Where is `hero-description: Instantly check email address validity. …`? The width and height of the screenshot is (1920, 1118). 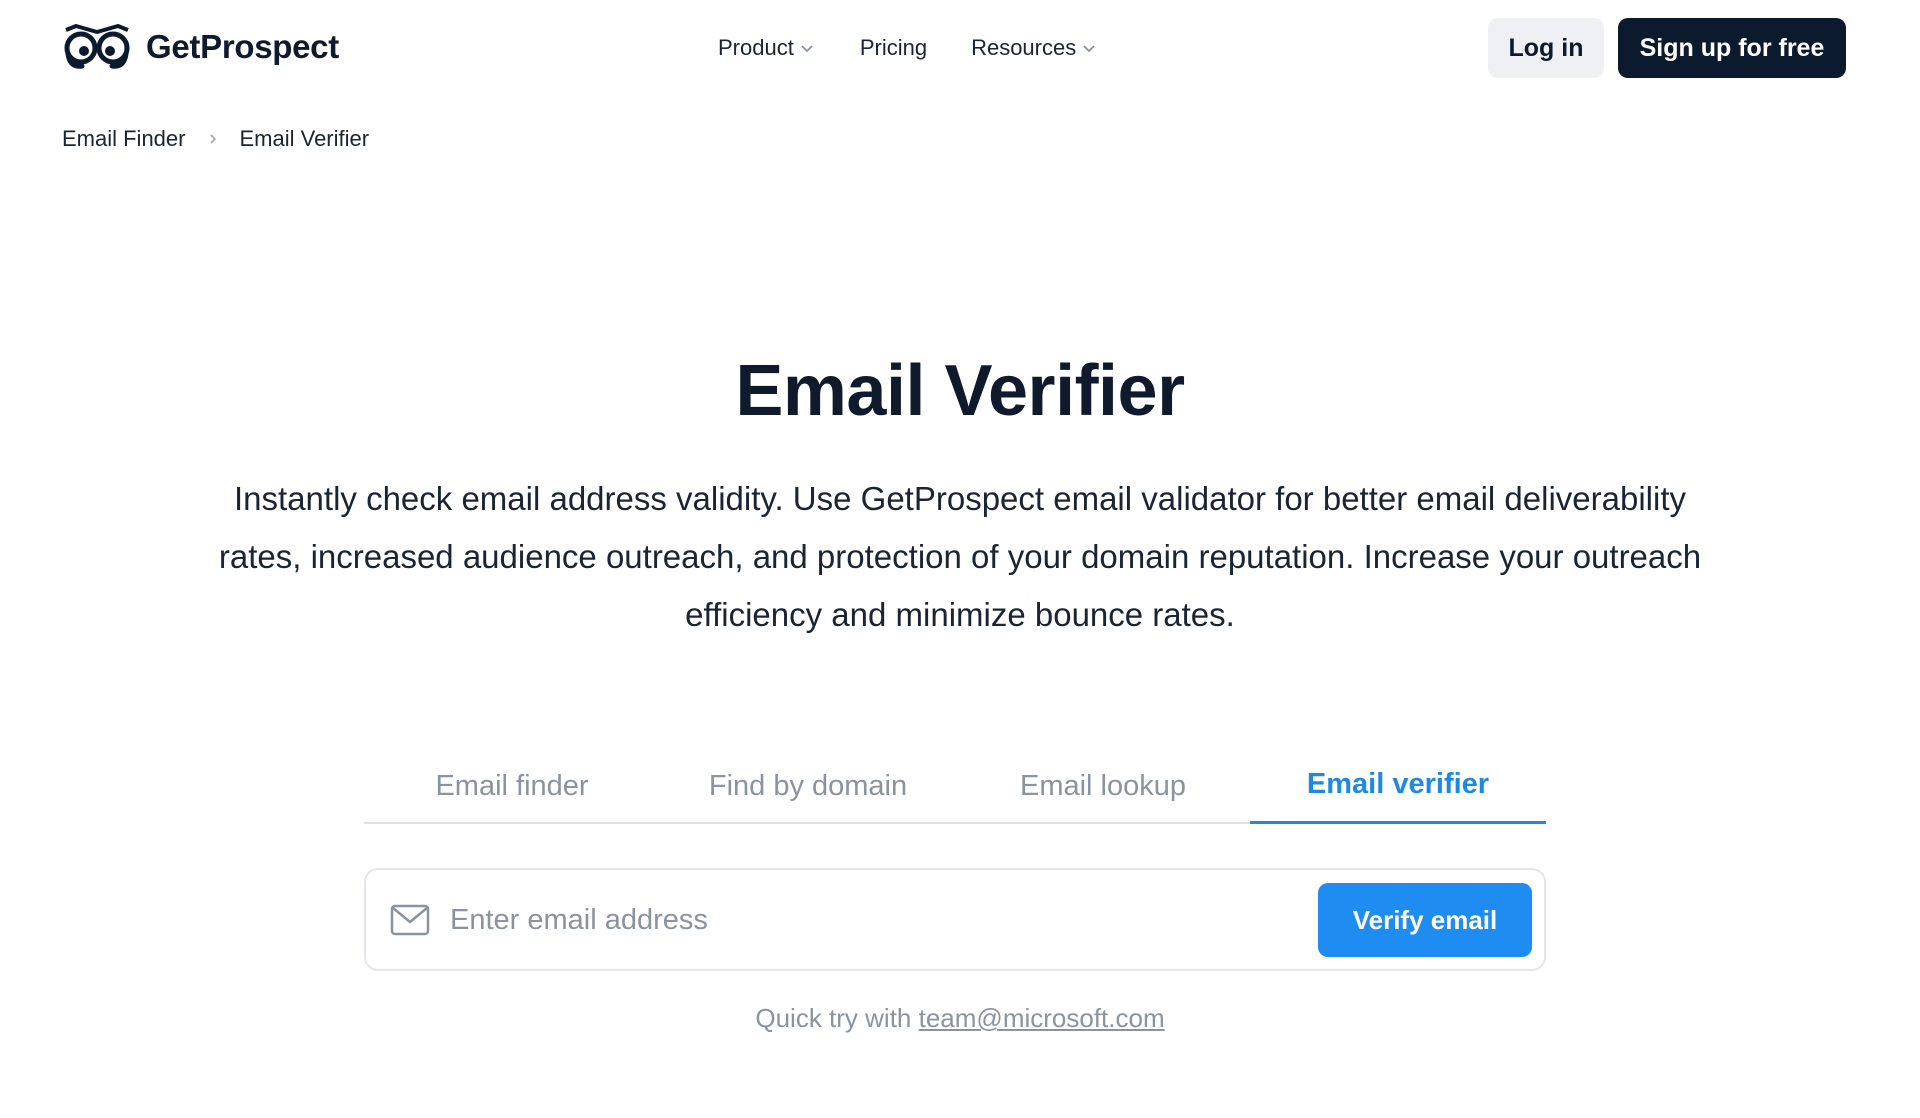
hero-description: Instantly check email address validity. … is located at coordinates (960, 556).